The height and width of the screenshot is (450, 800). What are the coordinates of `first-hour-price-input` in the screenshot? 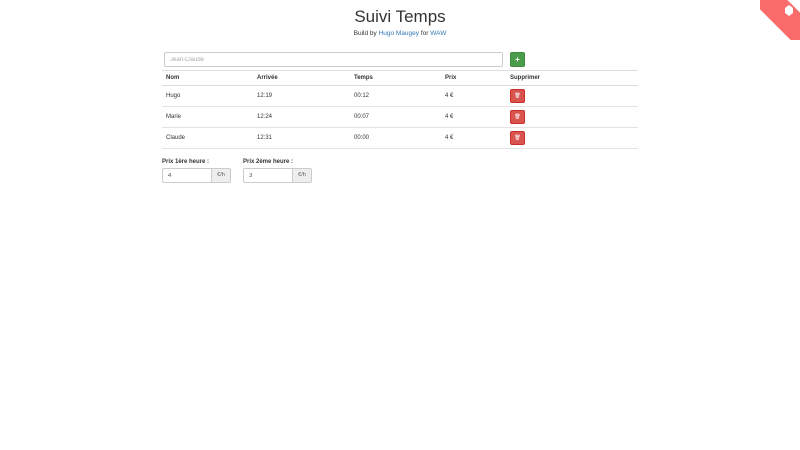 It's located at (186, 175).